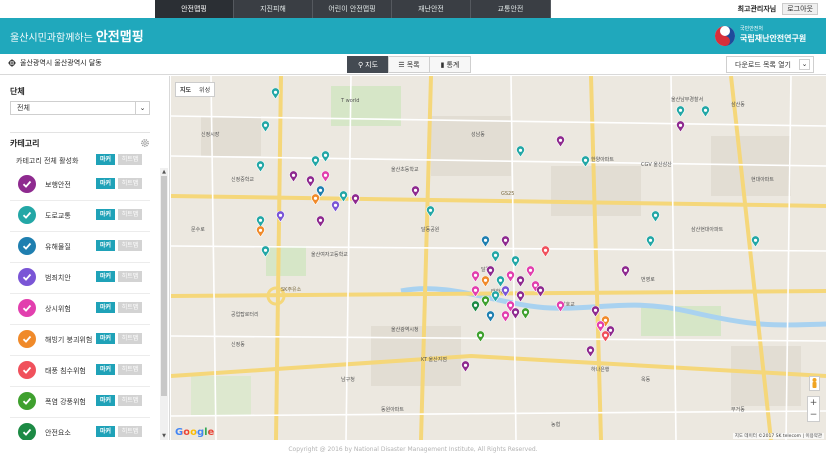 This screenshot has height=460, width=826. What do you see at coordinates (164, 172) in the screenshot?
I see `scroll-up-icon: ▲` at bounding box center [164, 172].